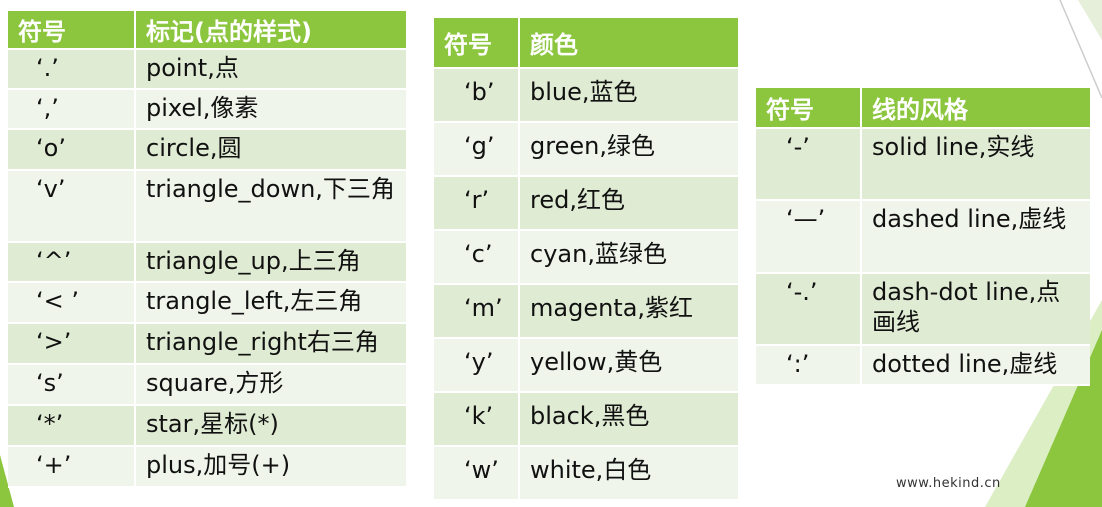 This screenshot has height=507, width=1102. I want to click on color-symbol-cell: ‘b’, so click(477, 95).